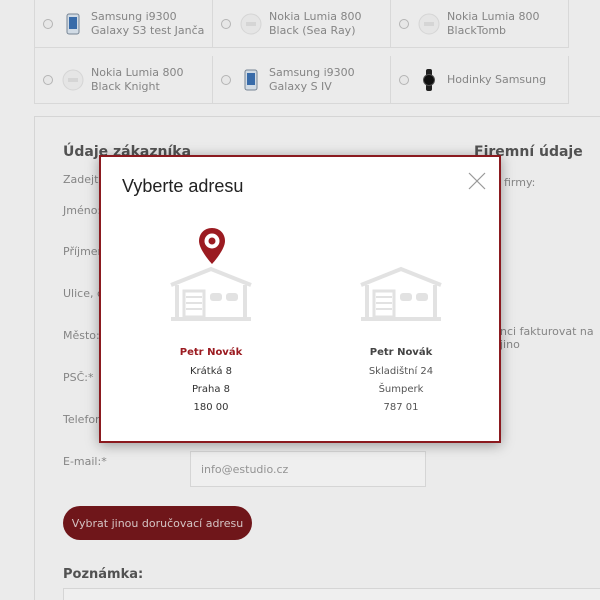 The height and width of the screenshot is (600, 600). I want to click on address-street: Skladištní 24, so click(401, 371).